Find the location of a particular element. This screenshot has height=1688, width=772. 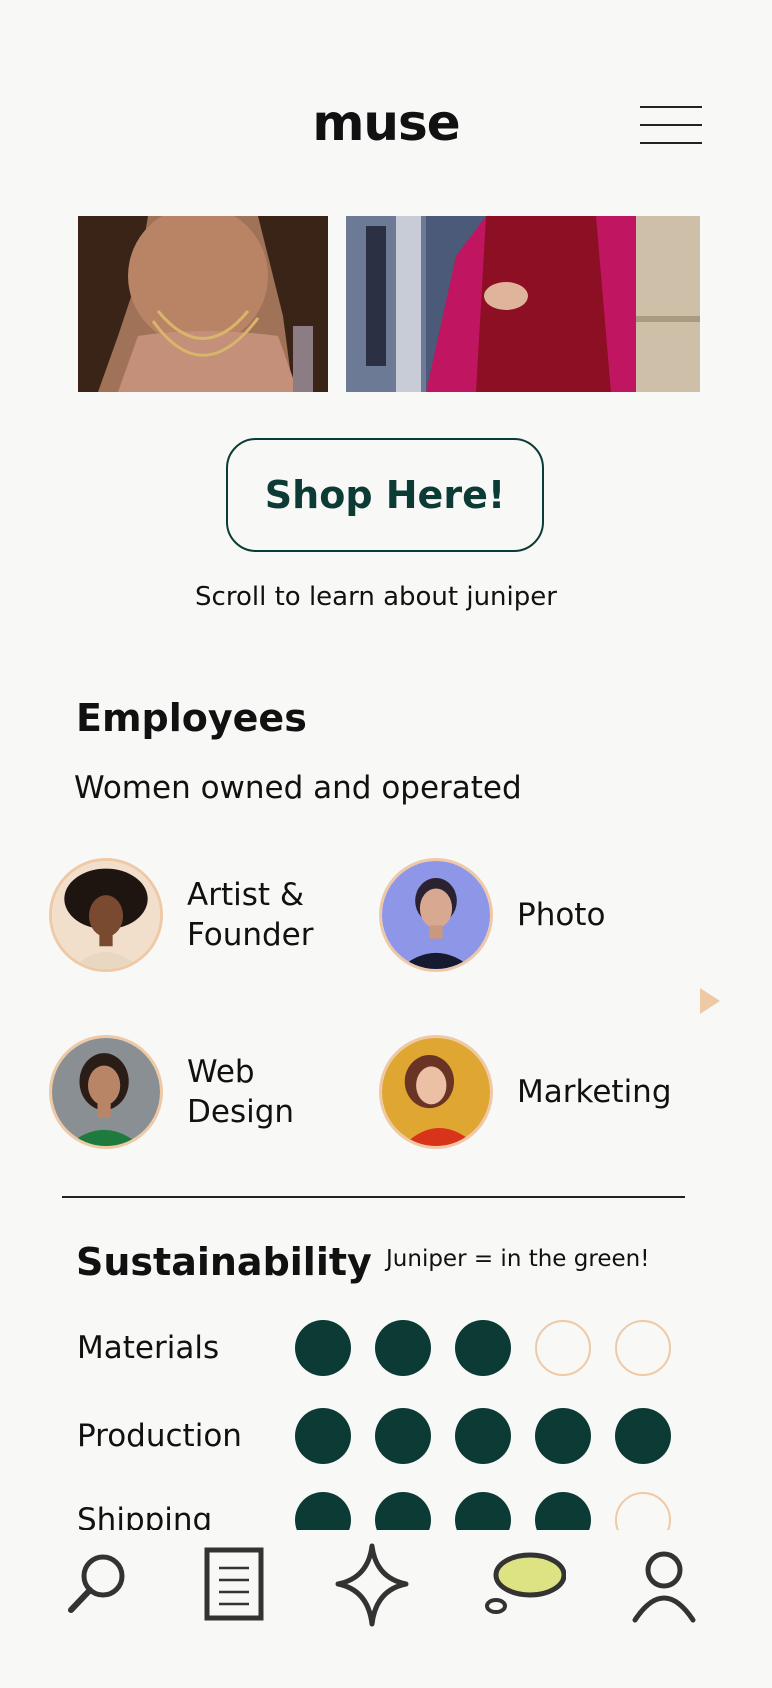

tab-documents is located at coordinates (235, 1585).